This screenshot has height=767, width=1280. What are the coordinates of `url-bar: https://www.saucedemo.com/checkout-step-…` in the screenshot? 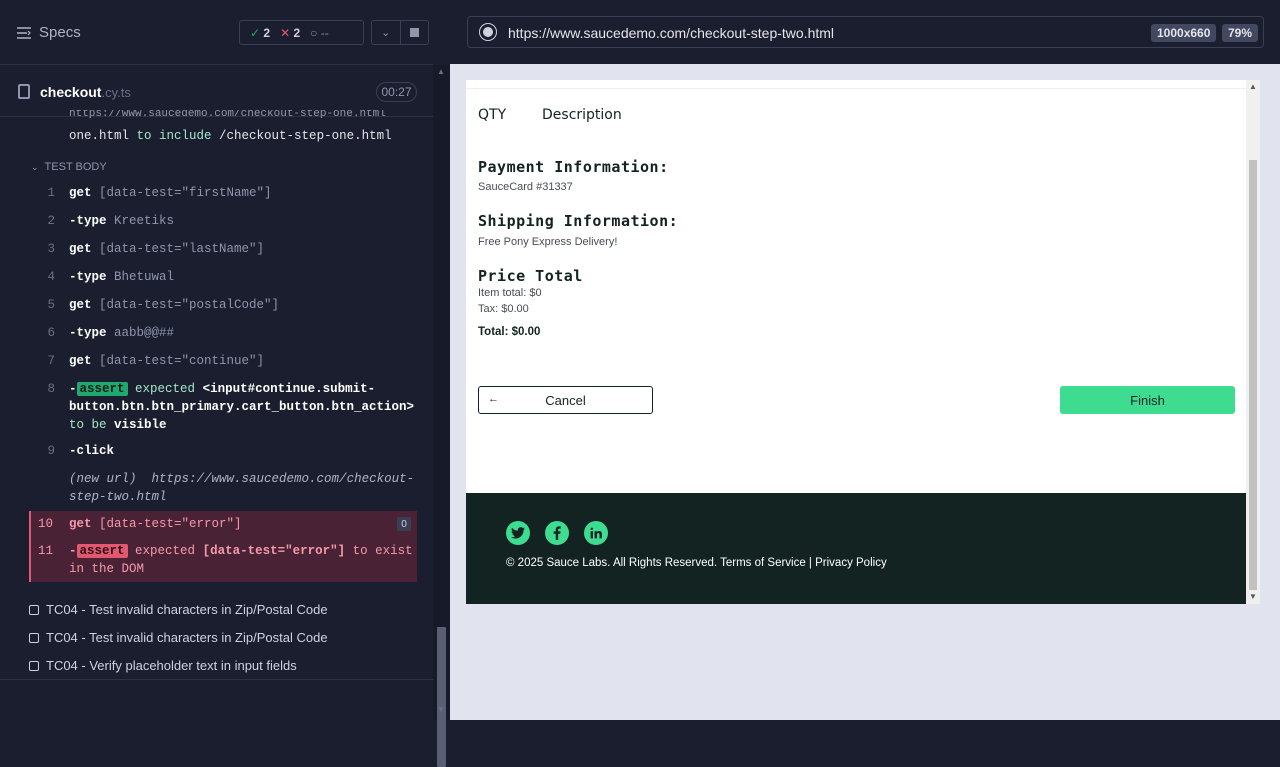 It's located at (865, 32).